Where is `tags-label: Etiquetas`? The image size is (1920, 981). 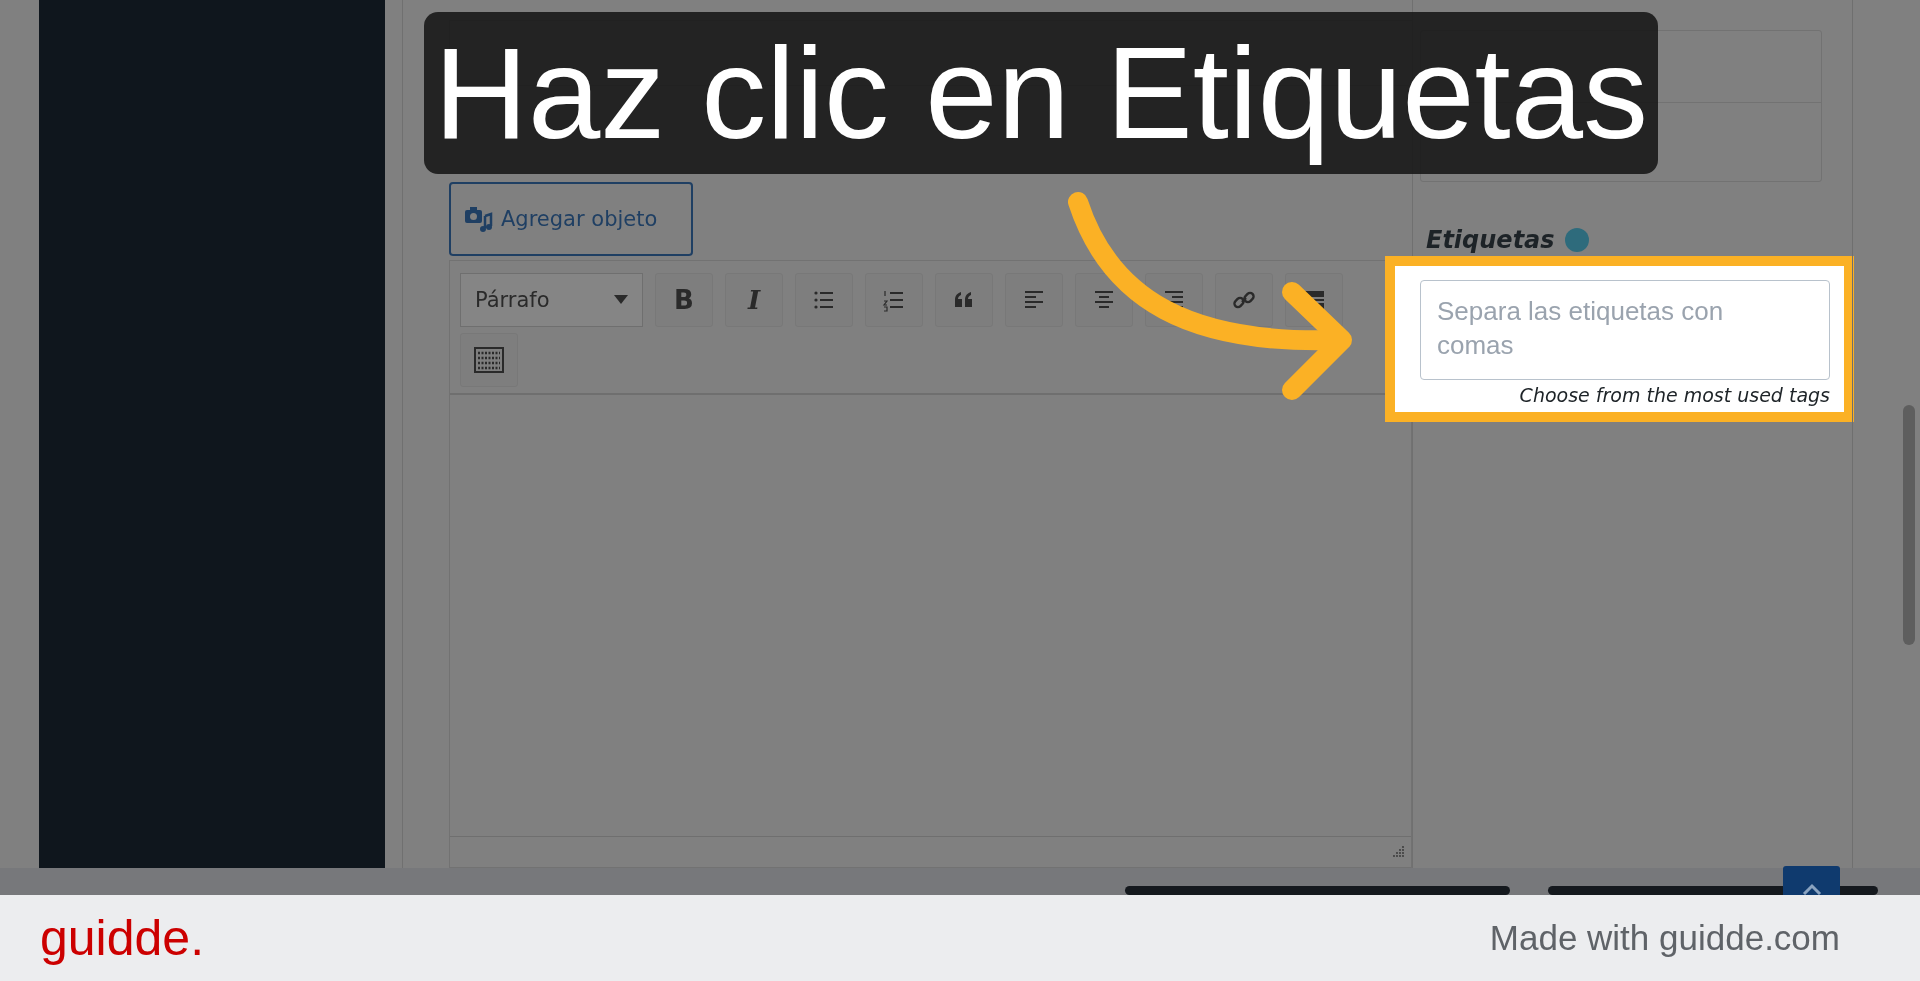
tags-label: Etiquetas is located at coordinates (1490, 240).